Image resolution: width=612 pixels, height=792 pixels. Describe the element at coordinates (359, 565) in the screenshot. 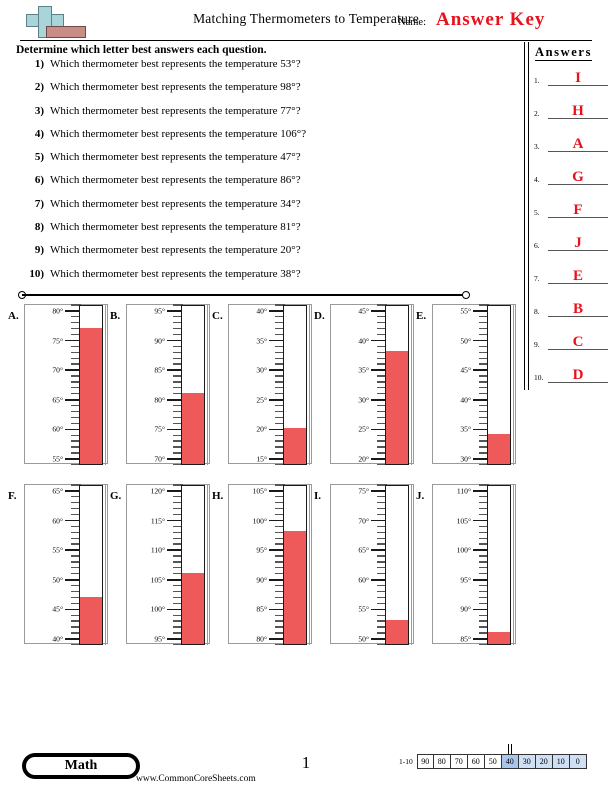

I see `thermometer-scale: 75° 70° 65° 60° 55° 50°` at that location.